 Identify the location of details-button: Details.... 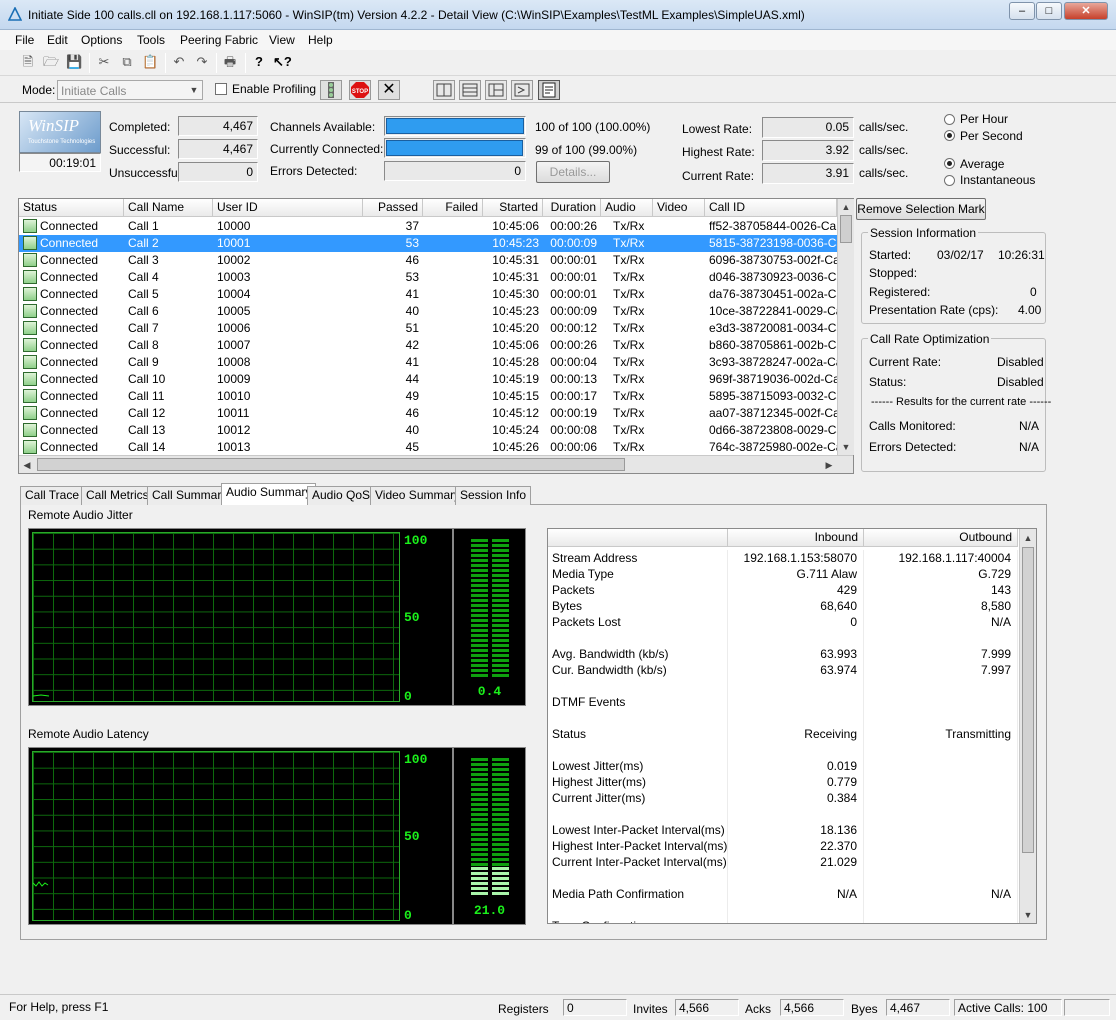
(573, 172).